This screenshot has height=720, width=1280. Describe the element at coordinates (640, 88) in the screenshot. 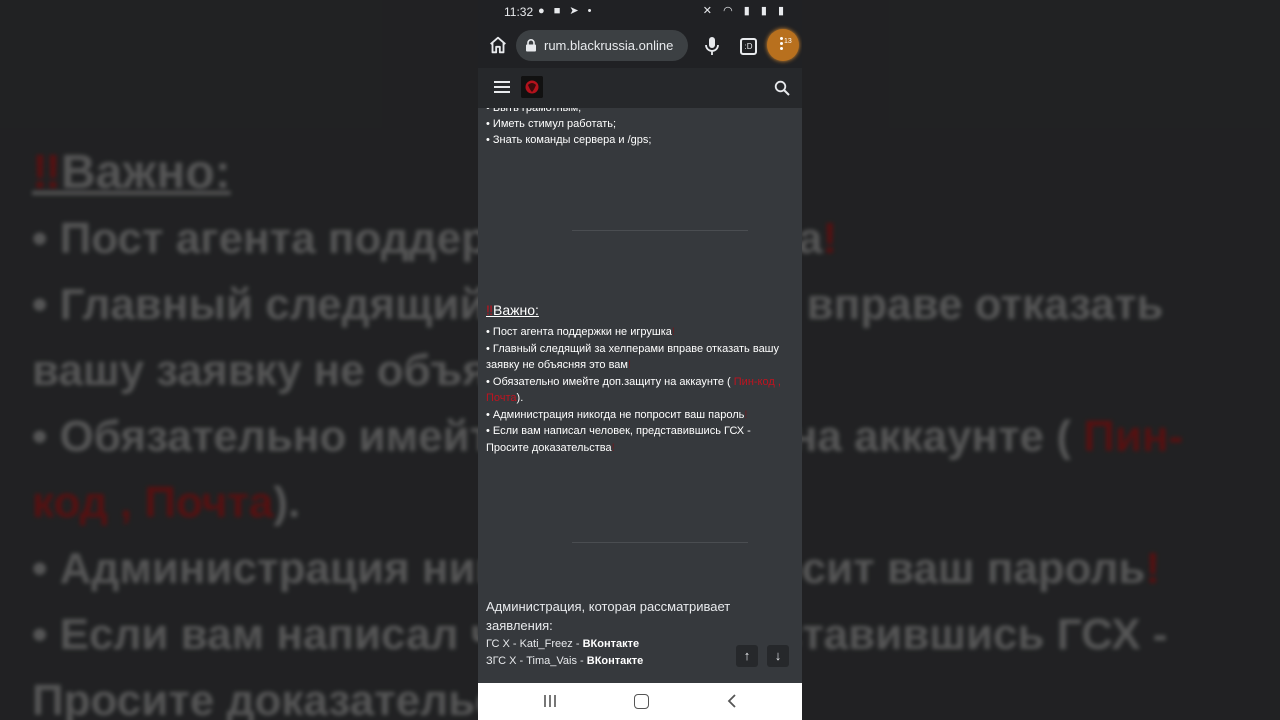

I see `site-header` at that location.